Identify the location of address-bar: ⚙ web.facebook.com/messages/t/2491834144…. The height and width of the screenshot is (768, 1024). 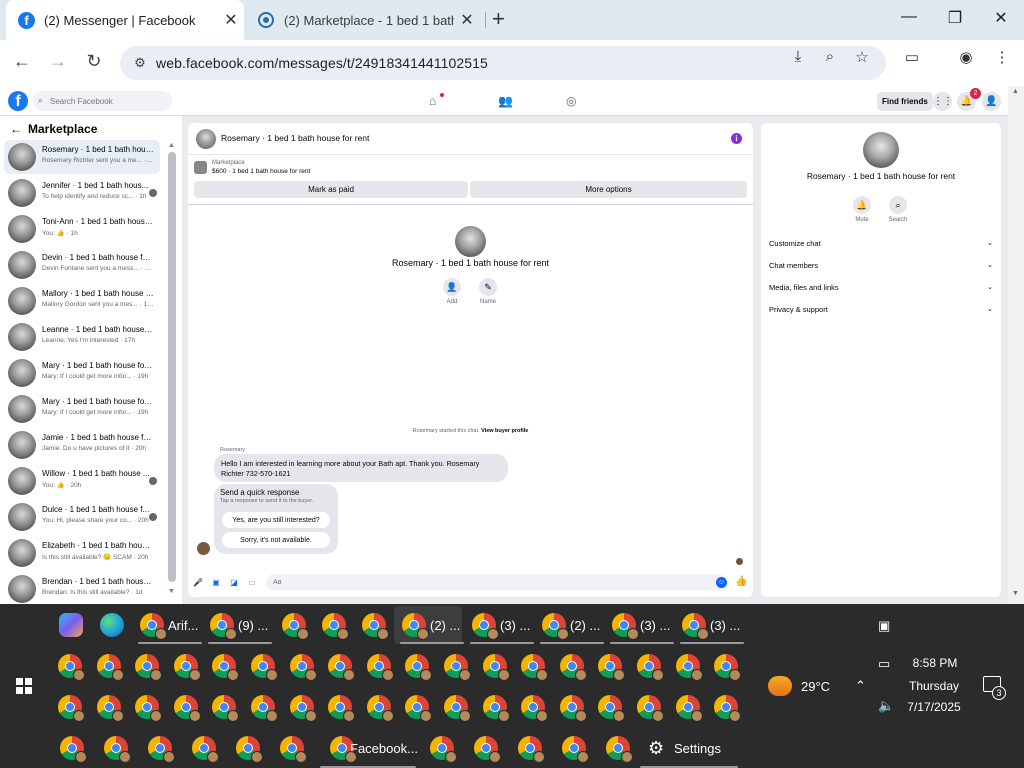
(503, 63).